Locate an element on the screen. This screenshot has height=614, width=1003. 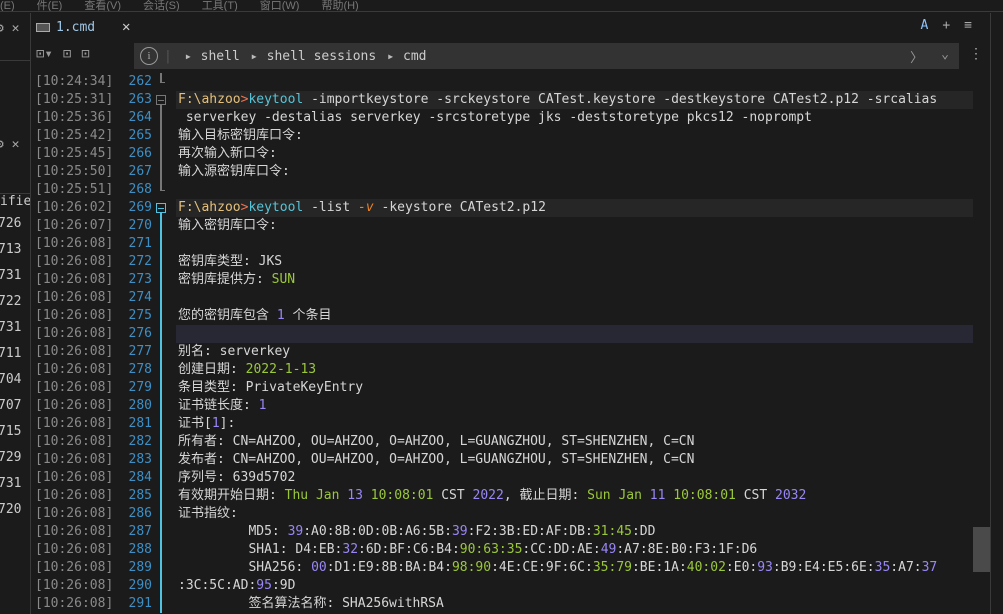
line-number: 270 is located at coordinates (140, 225).